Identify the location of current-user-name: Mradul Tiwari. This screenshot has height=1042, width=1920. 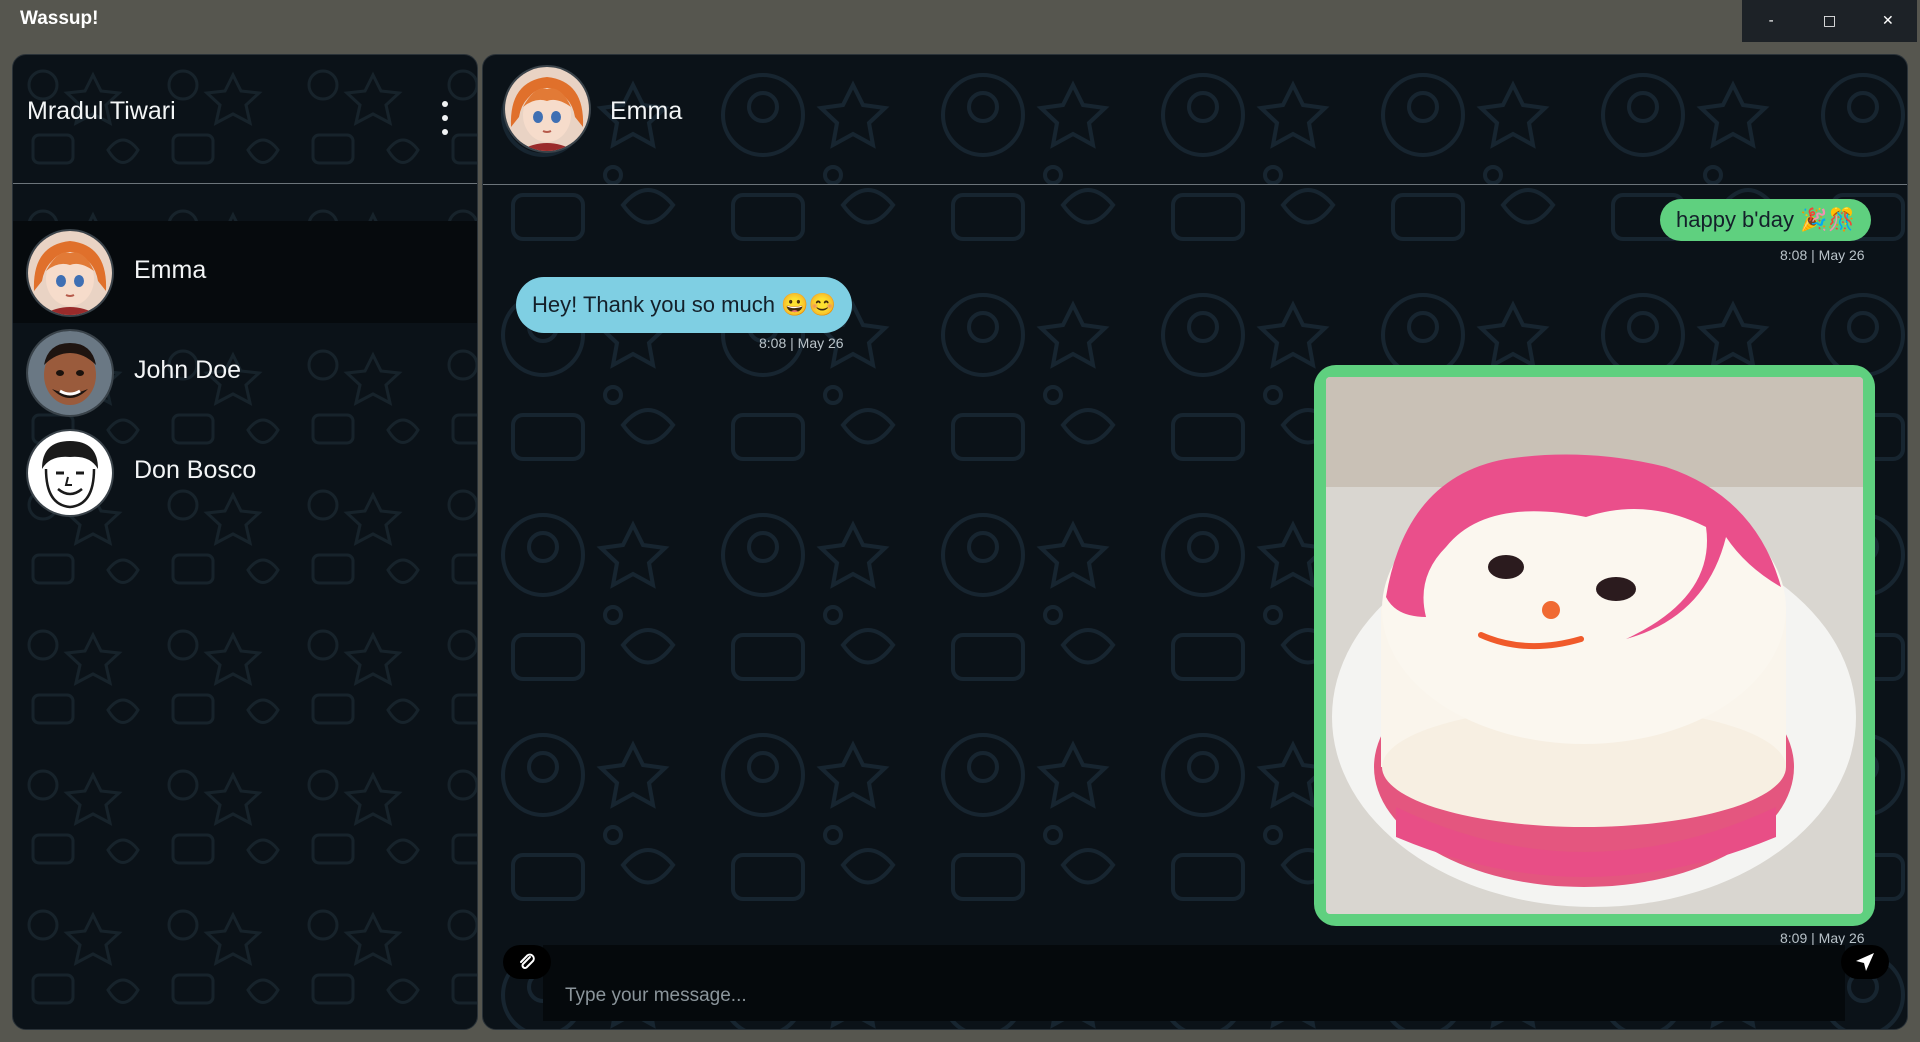
(101, 111).